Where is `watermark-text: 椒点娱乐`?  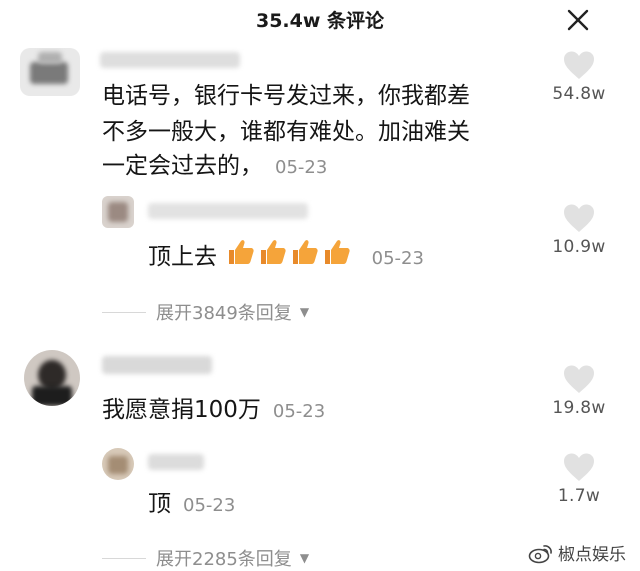
watermark-text: 椒点娱乐 is located at coordinates (592, 555).